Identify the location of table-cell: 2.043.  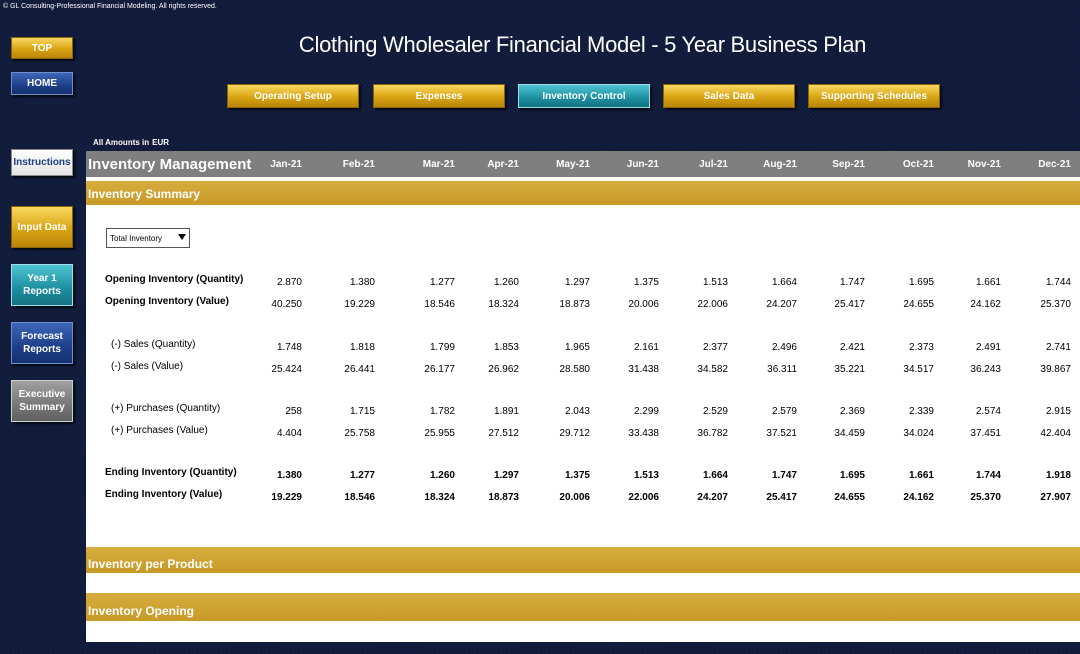
(577, 411).